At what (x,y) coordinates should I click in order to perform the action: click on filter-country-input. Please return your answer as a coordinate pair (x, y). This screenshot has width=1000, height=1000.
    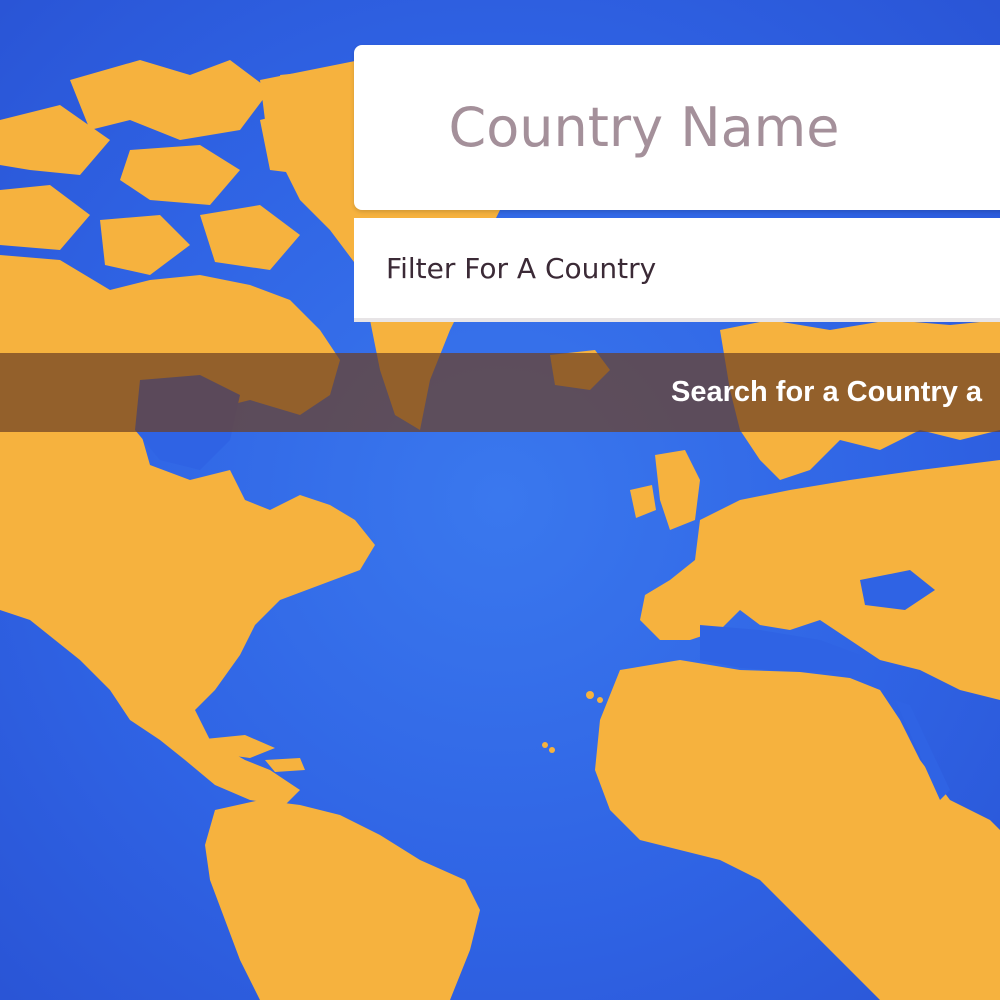
    Looking at the image, I should click on (677, 270).